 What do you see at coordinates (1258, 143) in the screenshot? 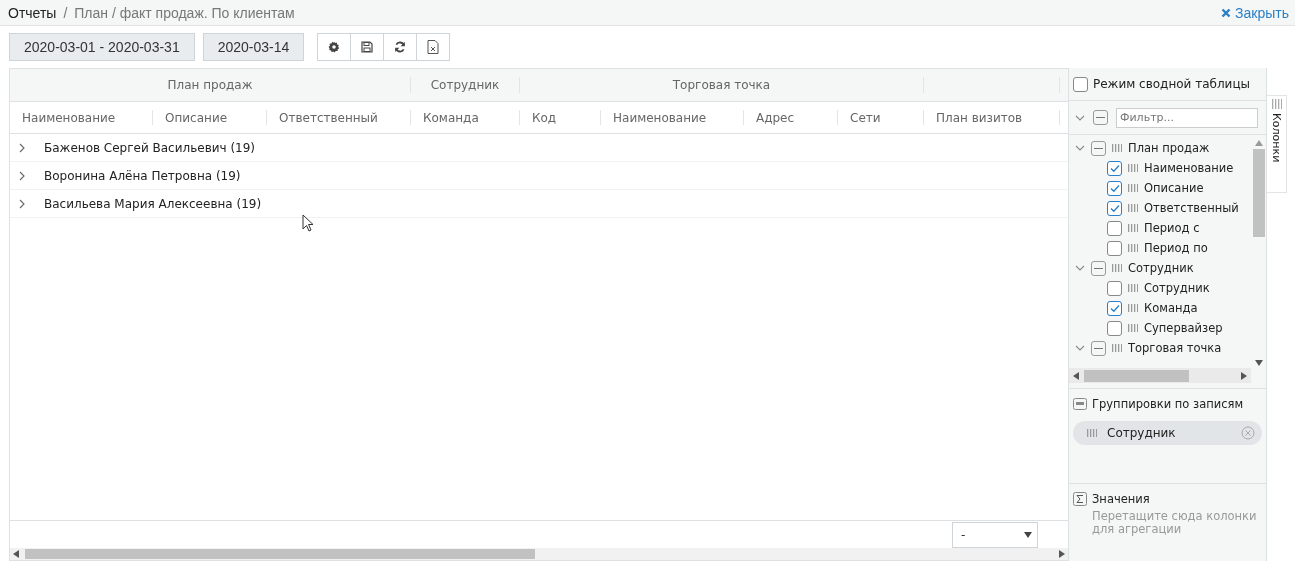
I see `scroll-up-arrow-icon` at bounding box center [1258, 143].